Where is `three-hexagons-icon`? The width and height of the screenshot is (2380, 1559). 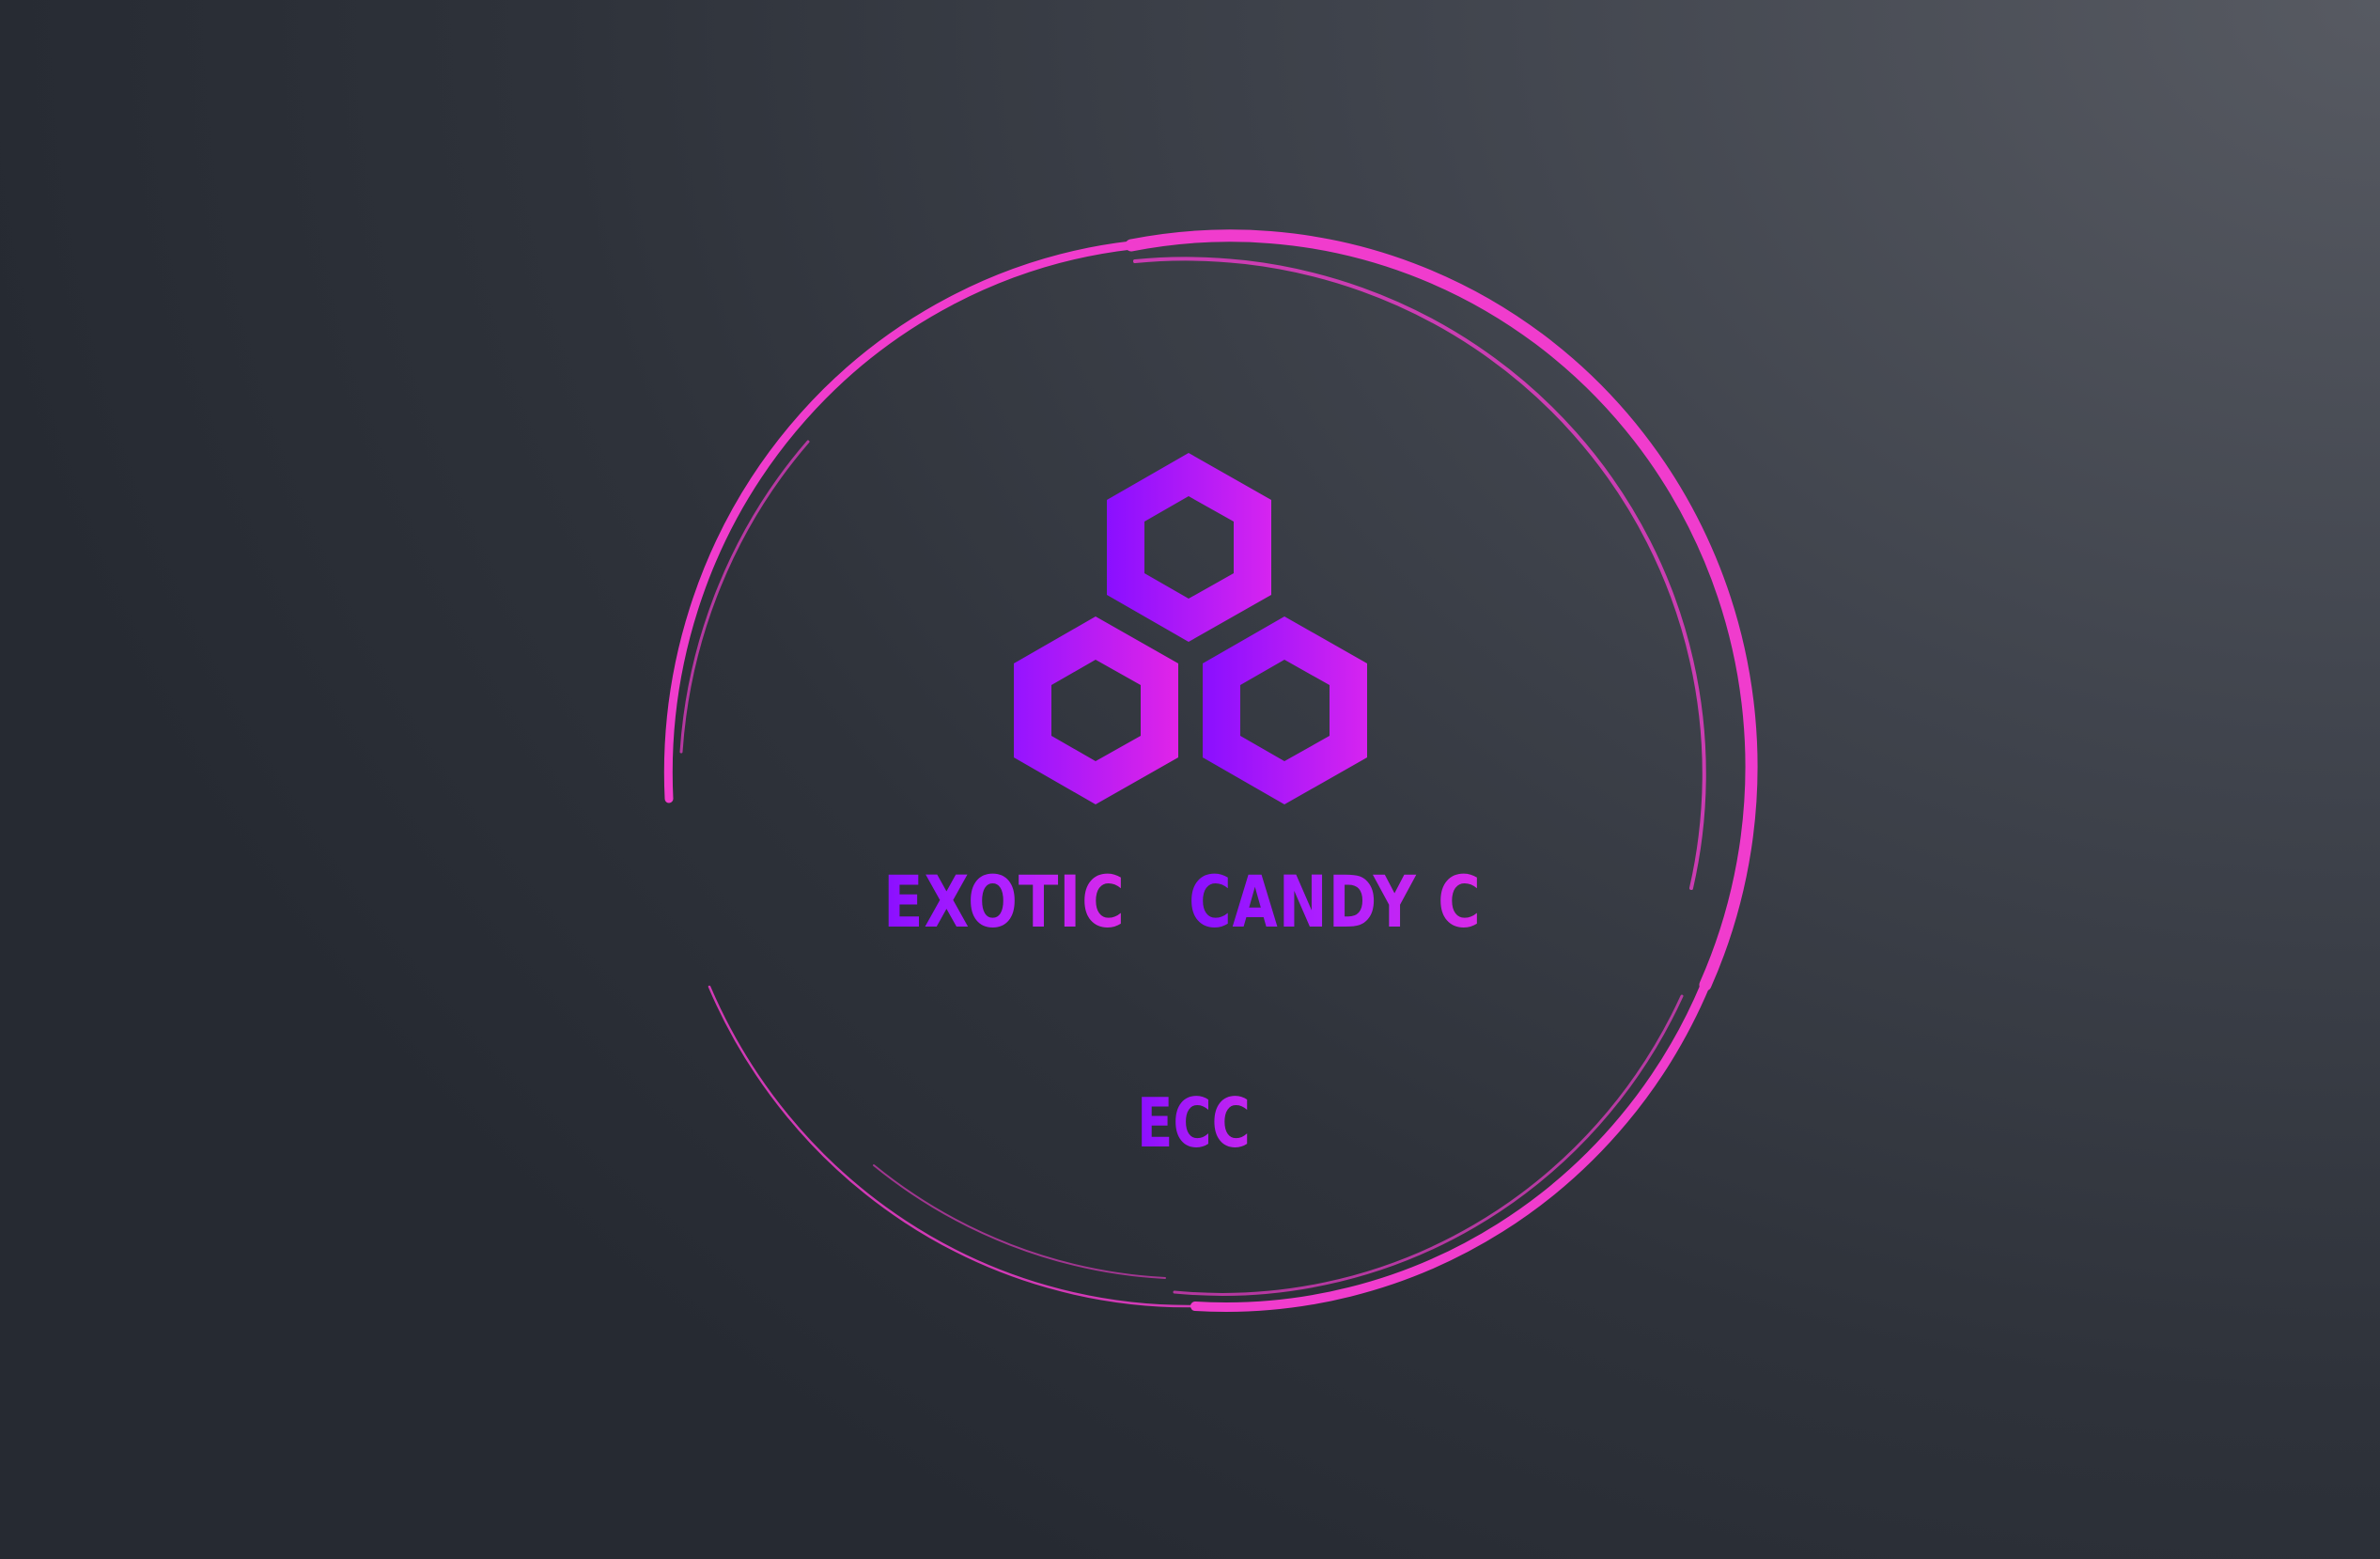
three-hexagons-icon is located at coordinates (1190, 628).